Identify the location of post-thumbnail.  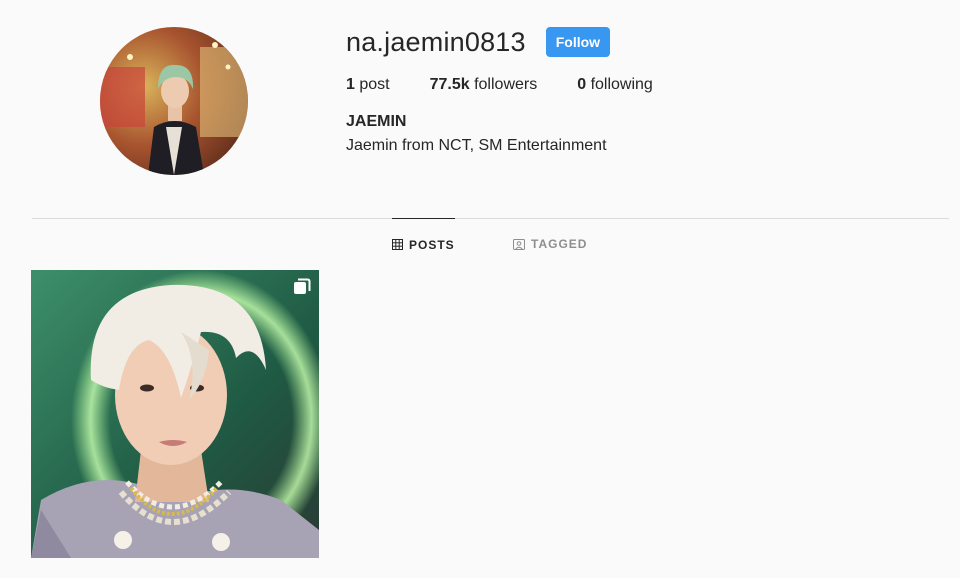
(175, 414).